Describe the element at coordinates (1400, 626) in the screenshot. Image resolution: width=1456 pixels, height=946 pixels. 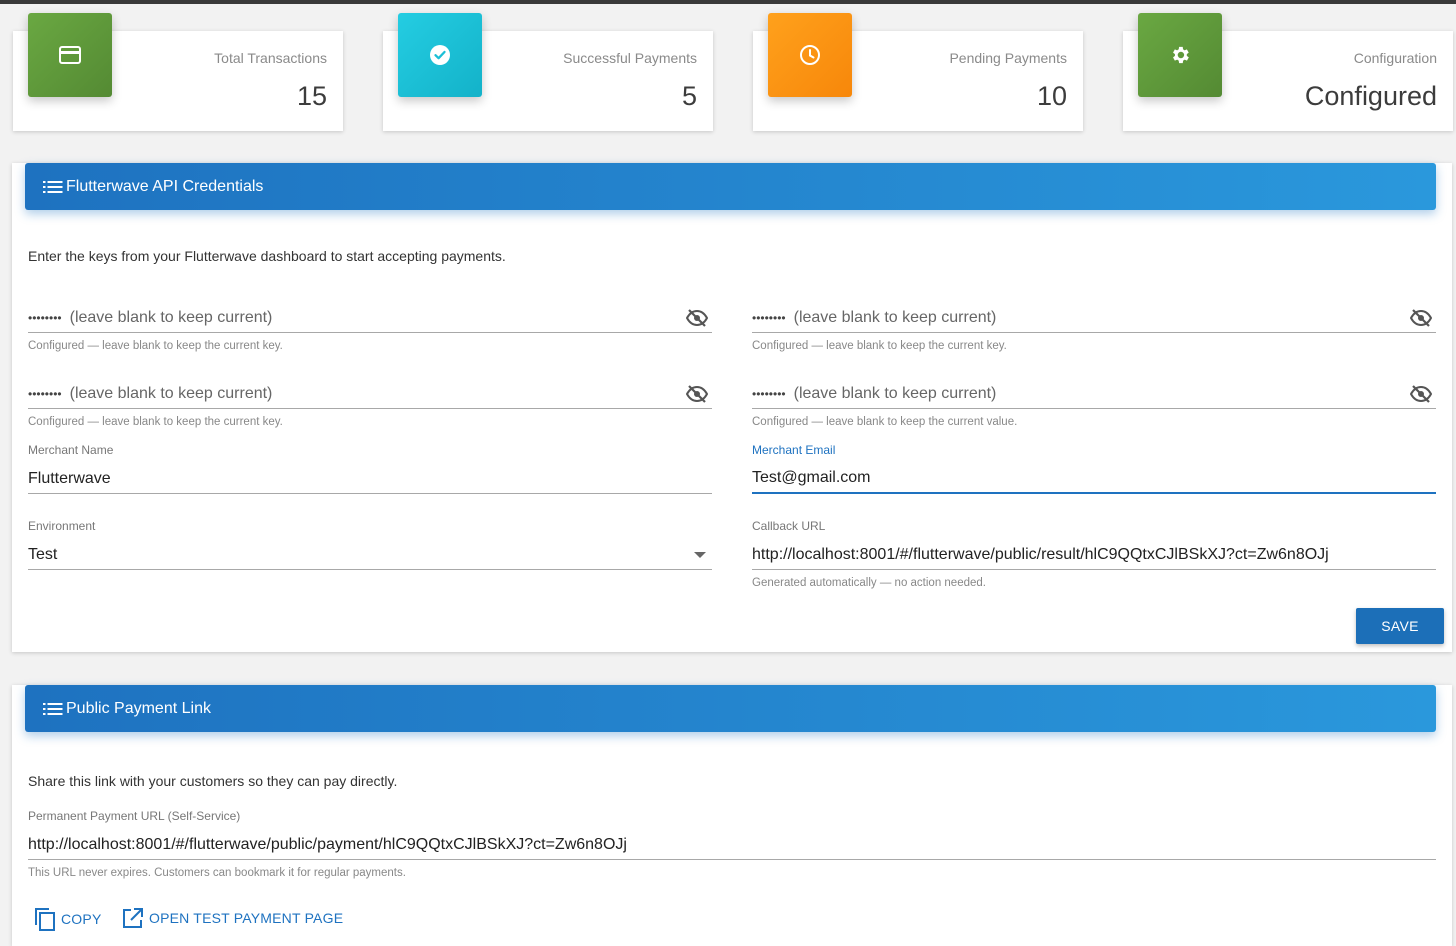
I see `save-button: SAVE` at that location.